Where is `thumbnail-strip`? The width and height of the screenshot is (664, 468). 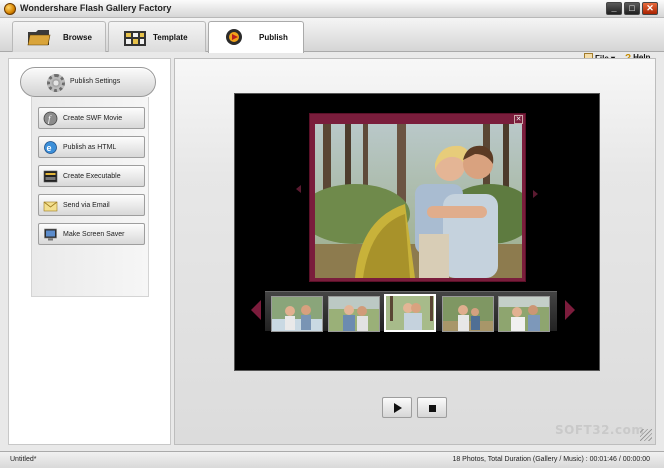 thumbnail-strip is located at coordinates (411, 311).